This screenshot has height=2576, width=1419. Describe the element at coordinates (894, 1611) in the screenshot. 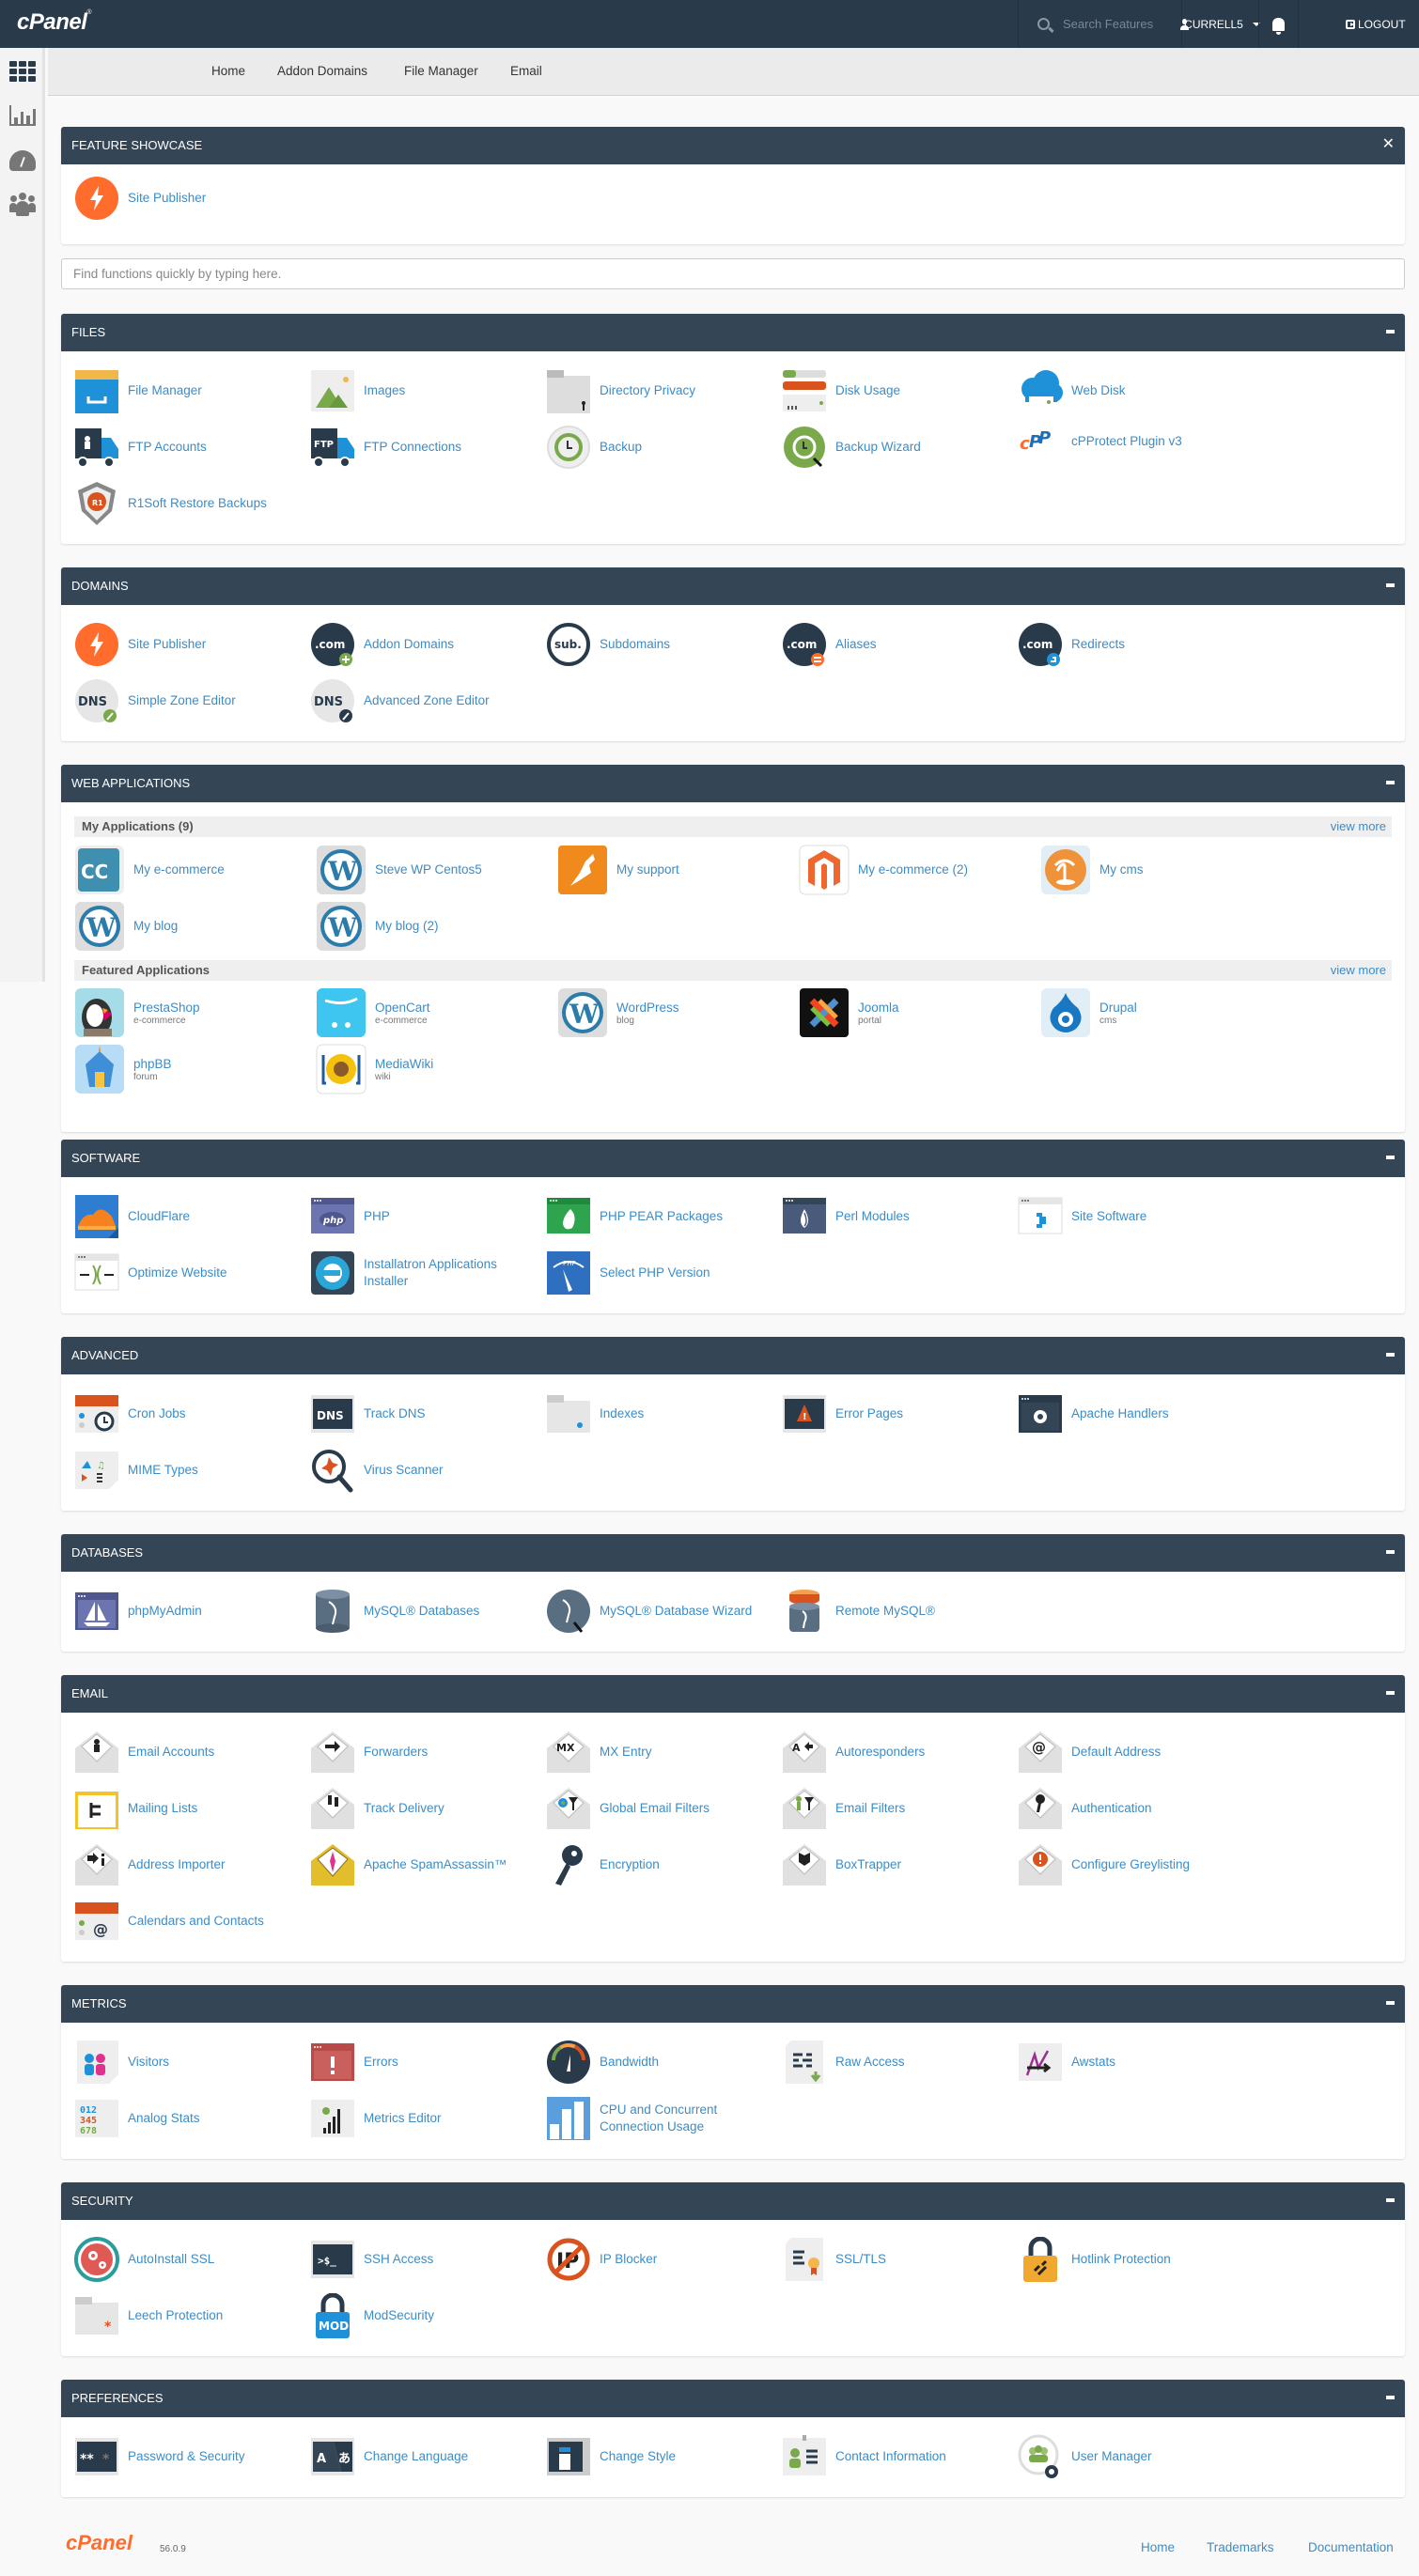

I see `databases-item-remote-mysql: Remote MySQL®` at that location.